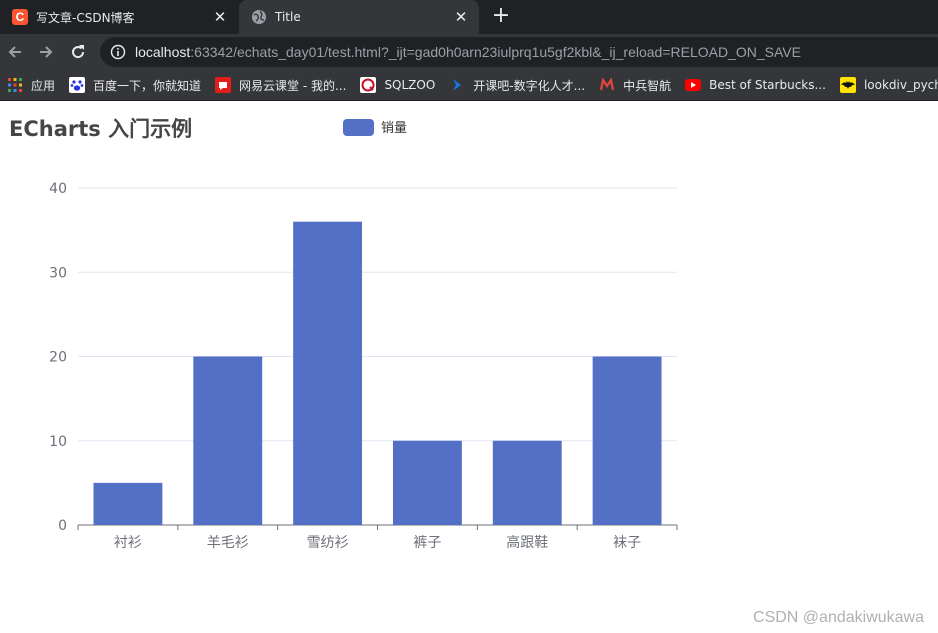 The height and width of the screenshot is (633, 938). What do you see at coordinates (847, 85) in the screenshot?
I see `batman-icon` at bounding box center [847, 85].